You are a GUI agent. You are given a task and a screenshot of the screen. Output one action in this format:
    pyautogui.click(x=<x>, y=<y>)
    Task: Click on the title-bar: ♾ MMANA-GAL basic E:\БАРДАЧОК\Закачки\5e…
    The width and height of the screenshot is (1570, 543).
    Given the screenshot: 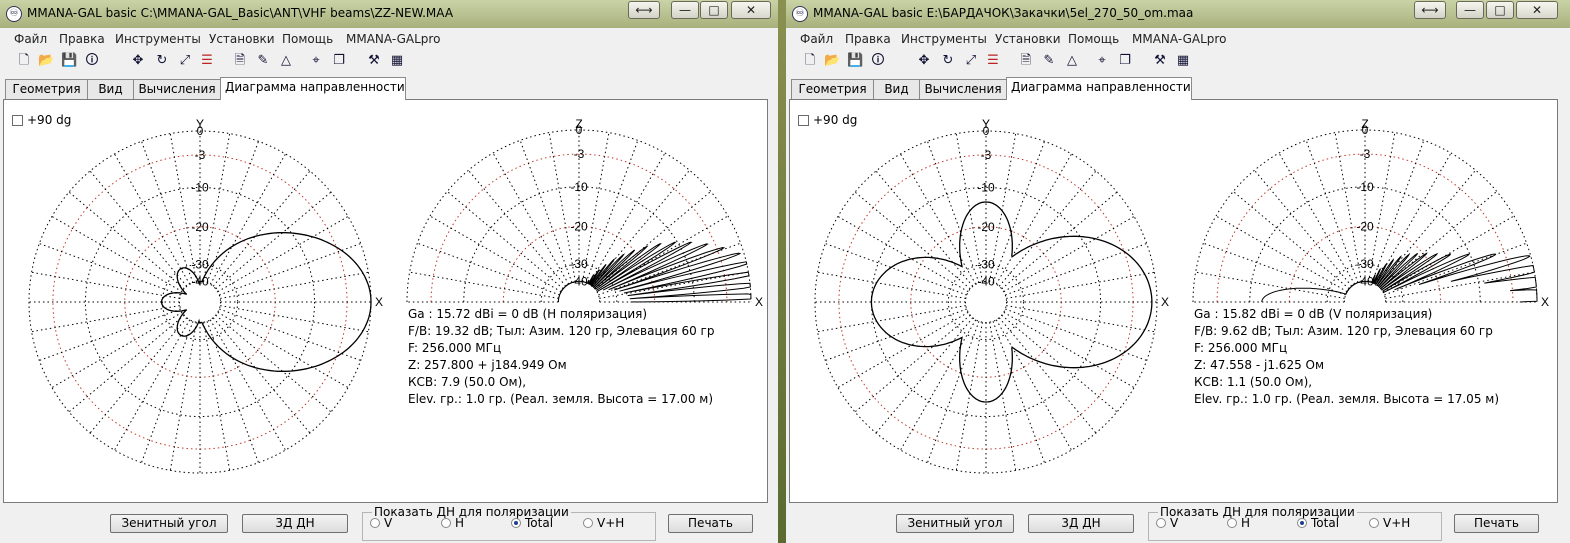 What is the action you would take?
    pyautogui.click(x=1178, y=14)
    